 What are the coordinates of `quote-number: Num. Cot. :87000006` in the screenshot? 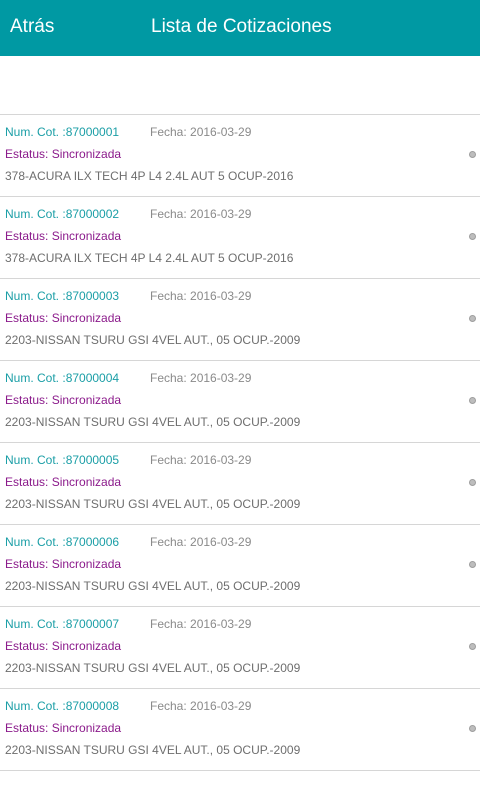 It's located at (62, 542).